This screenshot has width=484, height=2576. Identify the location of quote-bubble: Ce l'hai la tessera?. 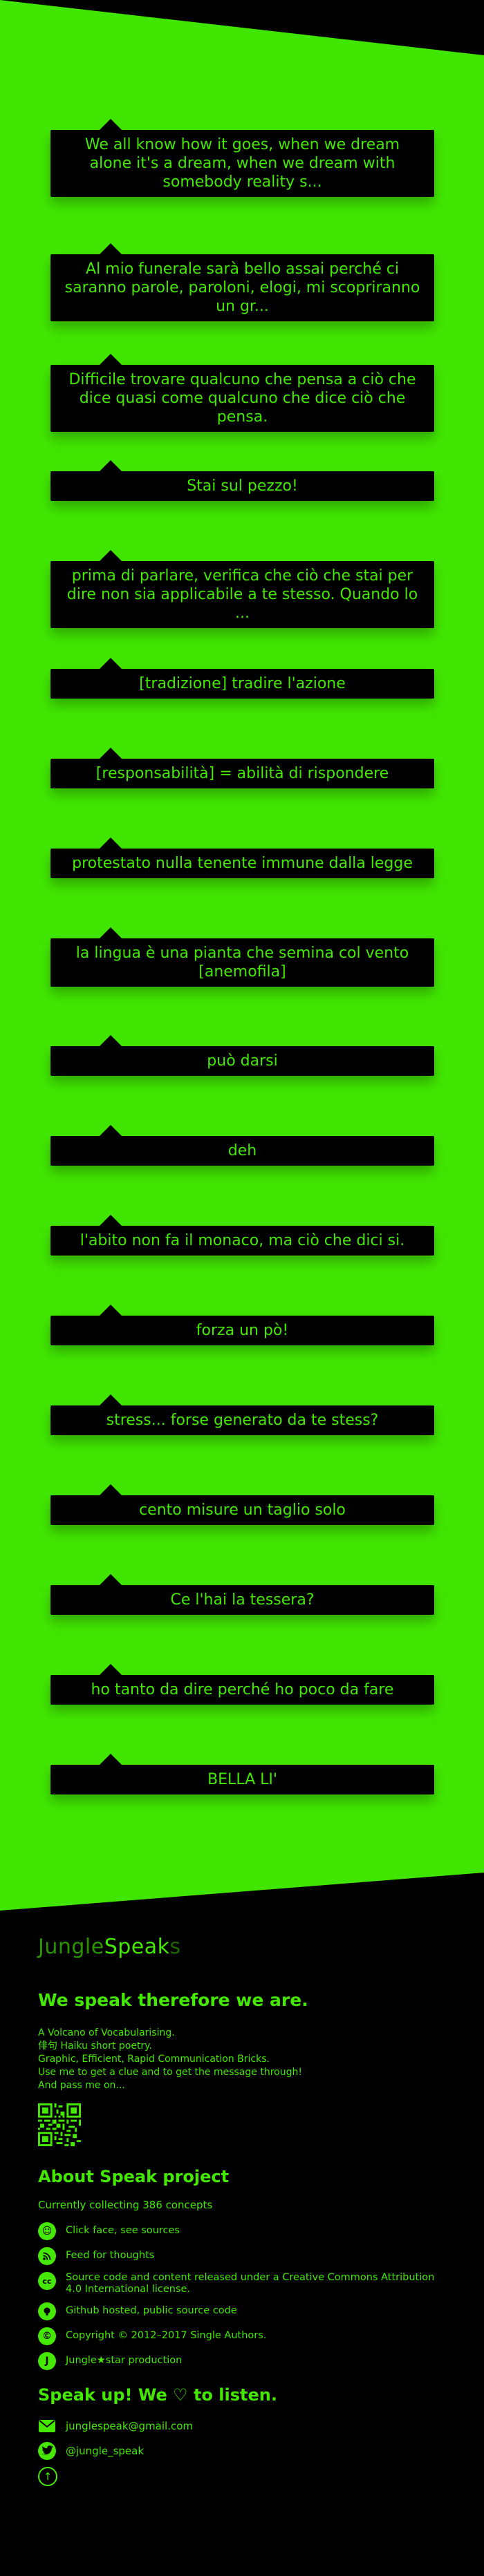
(242, 1594).